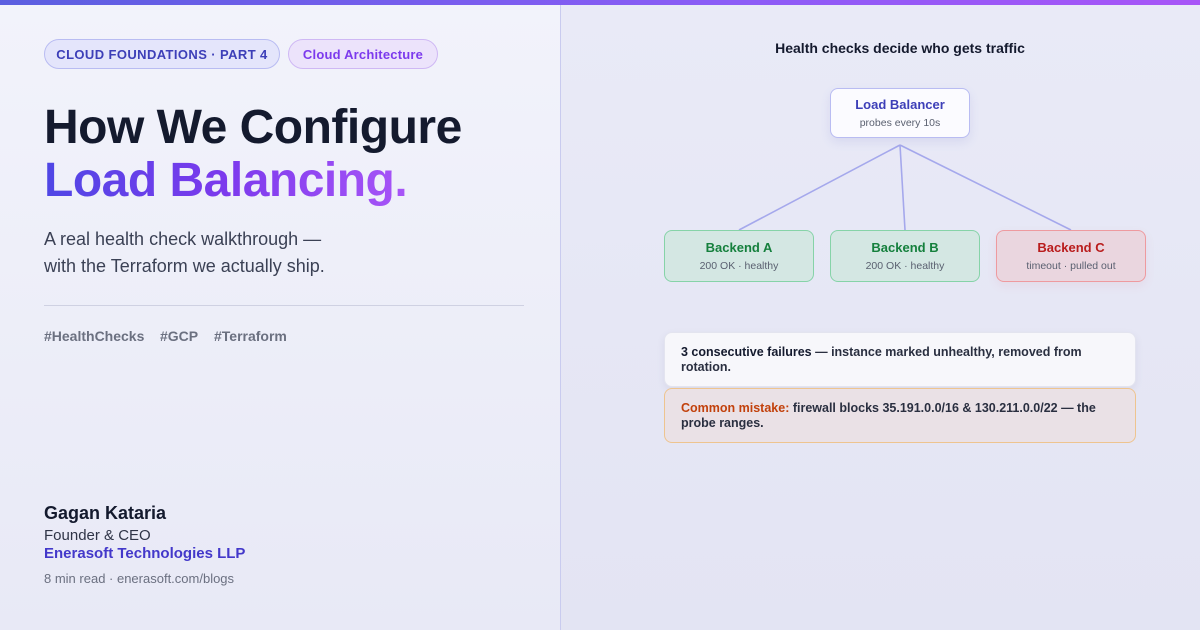  What do you see at coordinates (250, 336) in the screenshot?
I see `tag-terraform: #Terraform` at bounding box center [250, 336].